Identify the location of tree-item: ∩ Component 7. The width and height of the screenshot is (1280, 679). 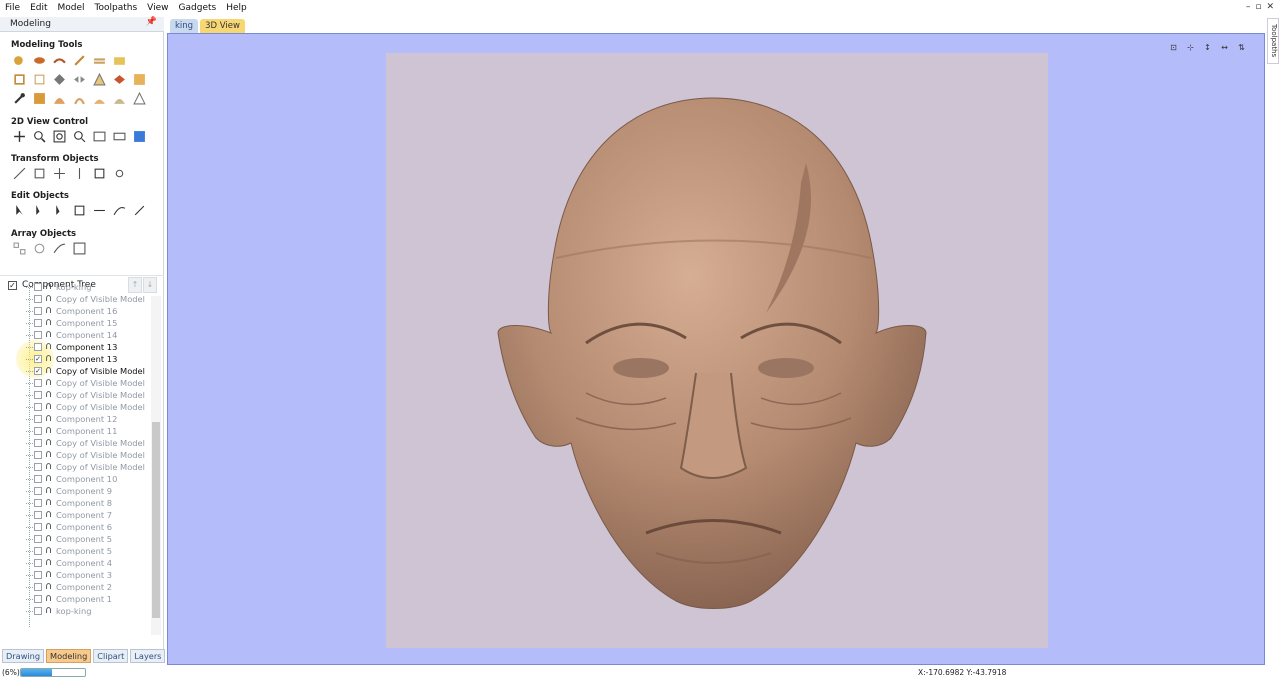
(75, 515).